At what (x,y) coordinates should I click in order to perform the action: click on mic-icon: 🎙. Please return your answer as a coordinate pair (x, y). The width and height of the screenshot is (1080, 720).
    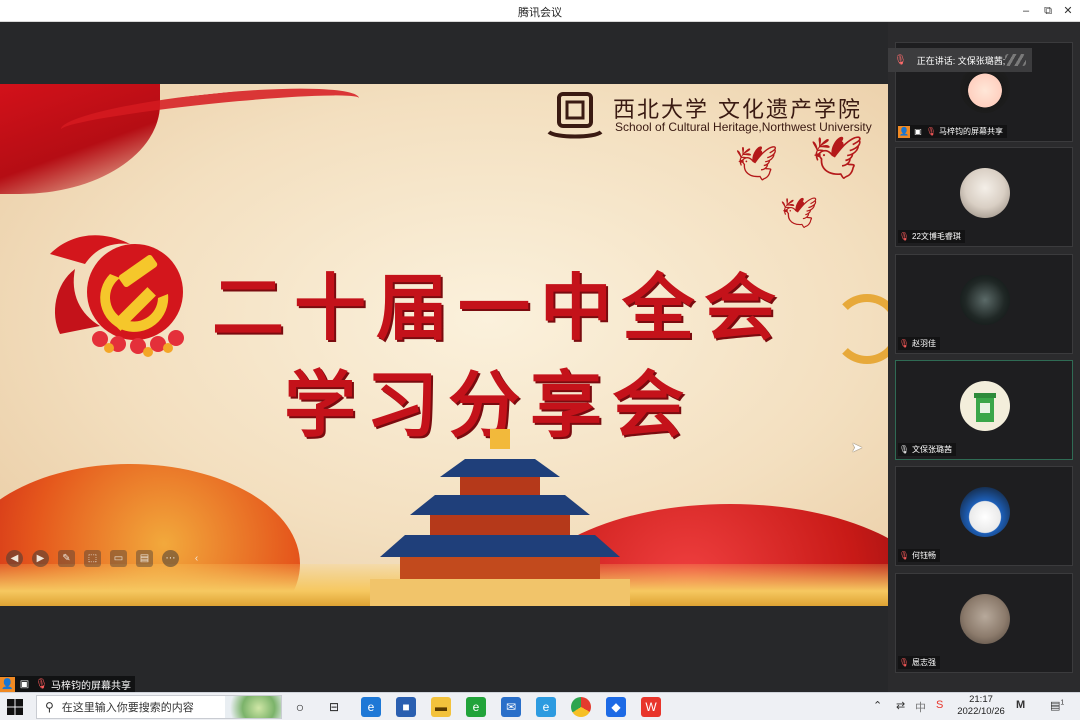
    Looking at the image, I should click on (900, 60).